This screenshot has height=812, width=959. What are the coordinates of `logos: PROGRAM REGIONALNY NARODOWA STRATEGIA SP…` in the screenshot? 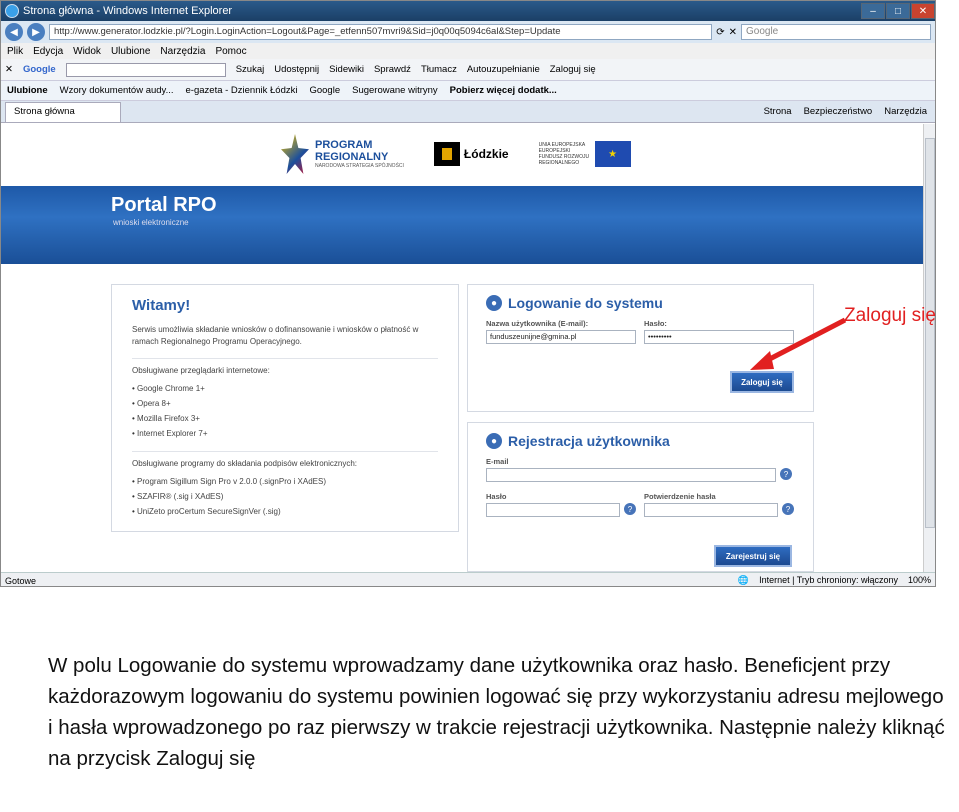 It's located at (456, 154).